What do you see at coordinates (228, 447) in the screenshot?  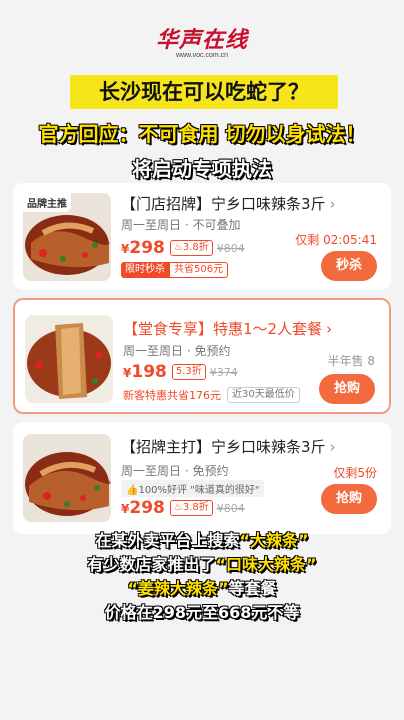 I see `deal-title: 【招牌主打】宁乡口味辣条3斤 ›` at bounding box center [228, 447].